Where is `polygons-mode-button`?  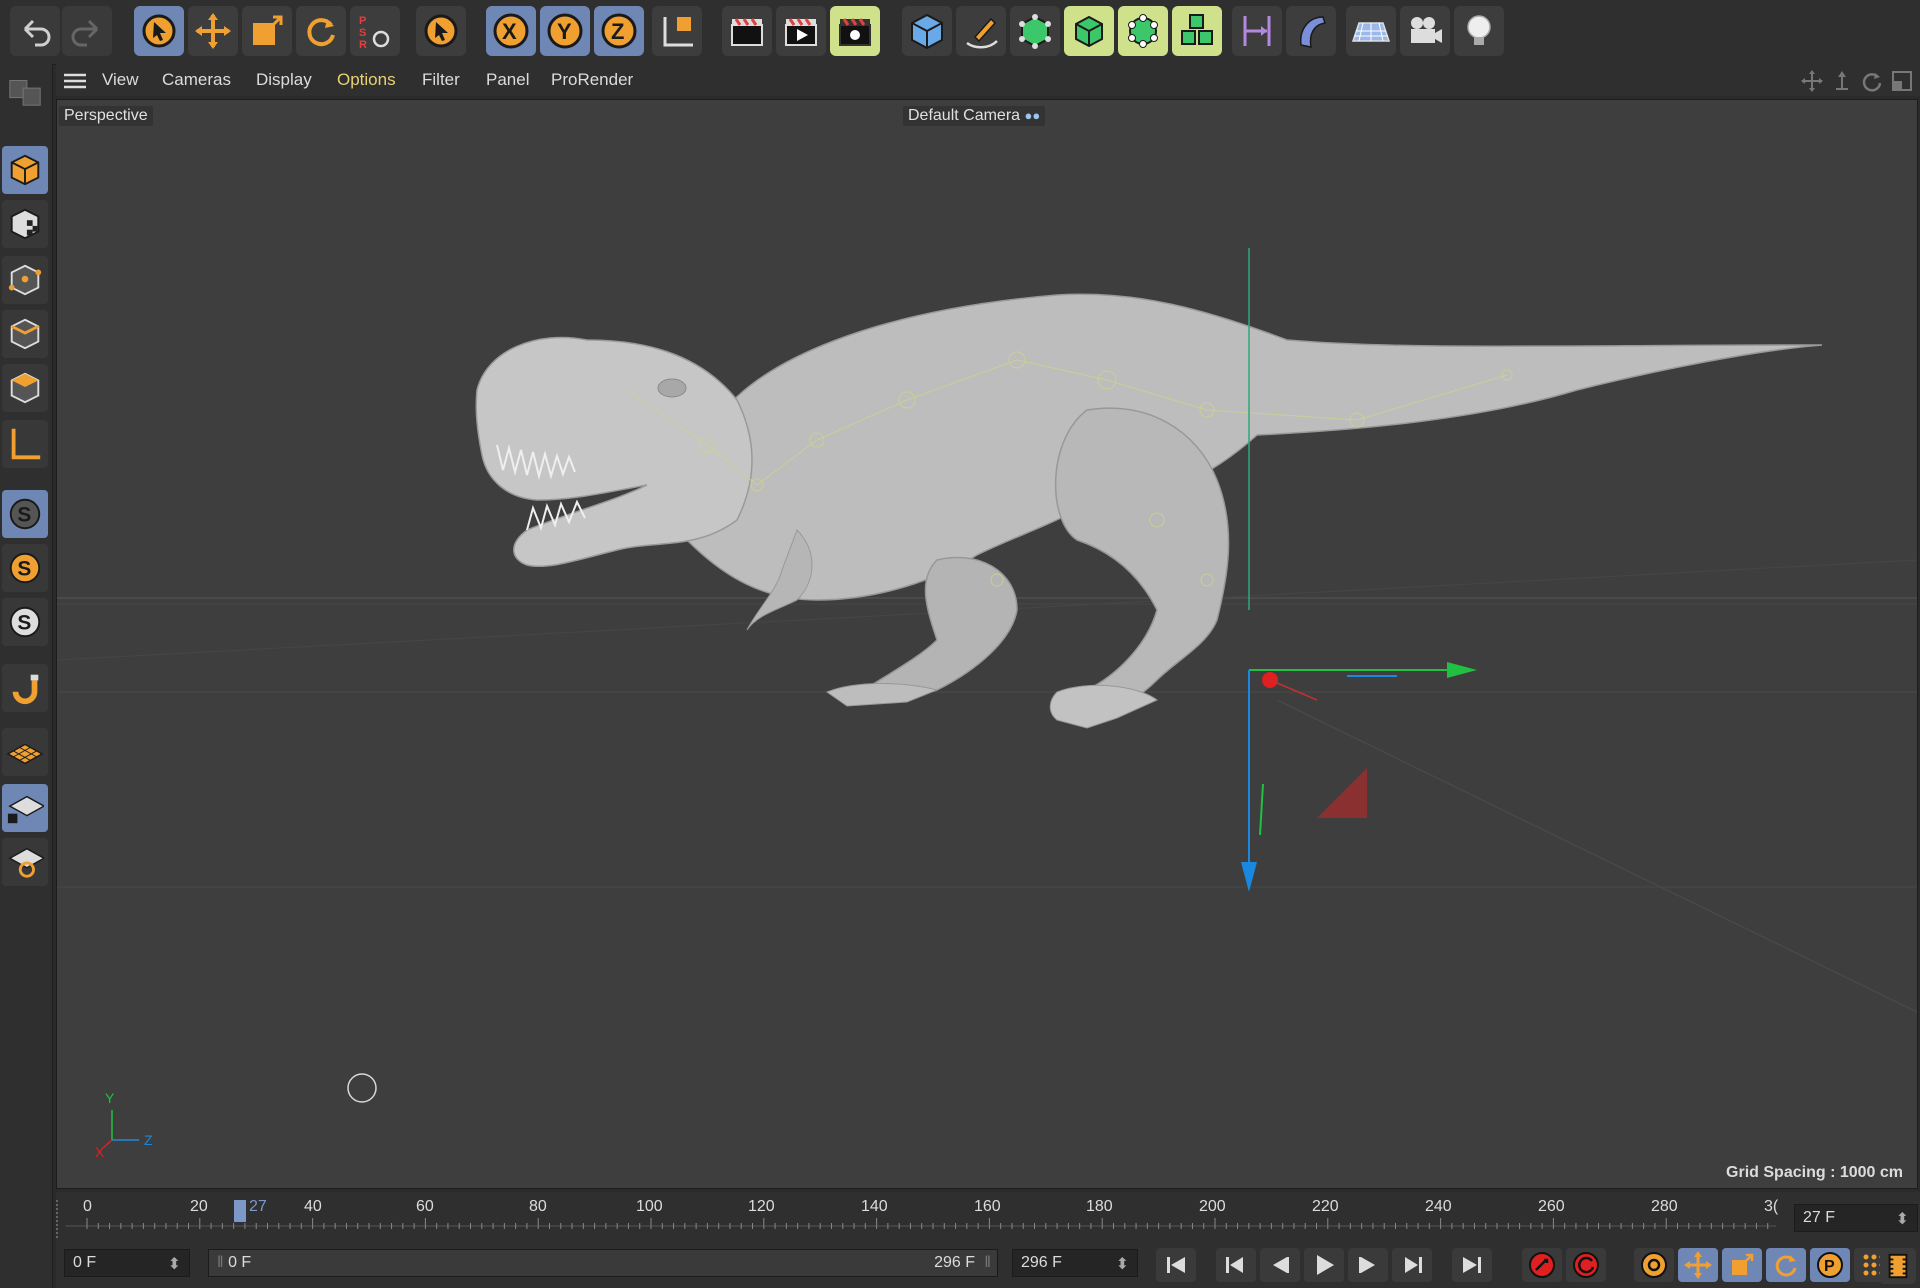
polygons-mode-button is located at coordinates (25, 388).